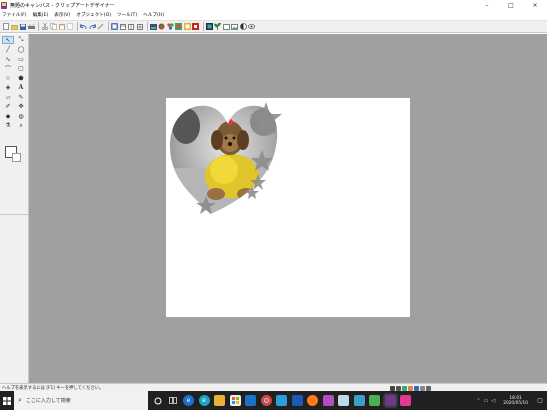 The width and height of the screenshot is (547, 410). I want to click on start-button, so click(7, 400).